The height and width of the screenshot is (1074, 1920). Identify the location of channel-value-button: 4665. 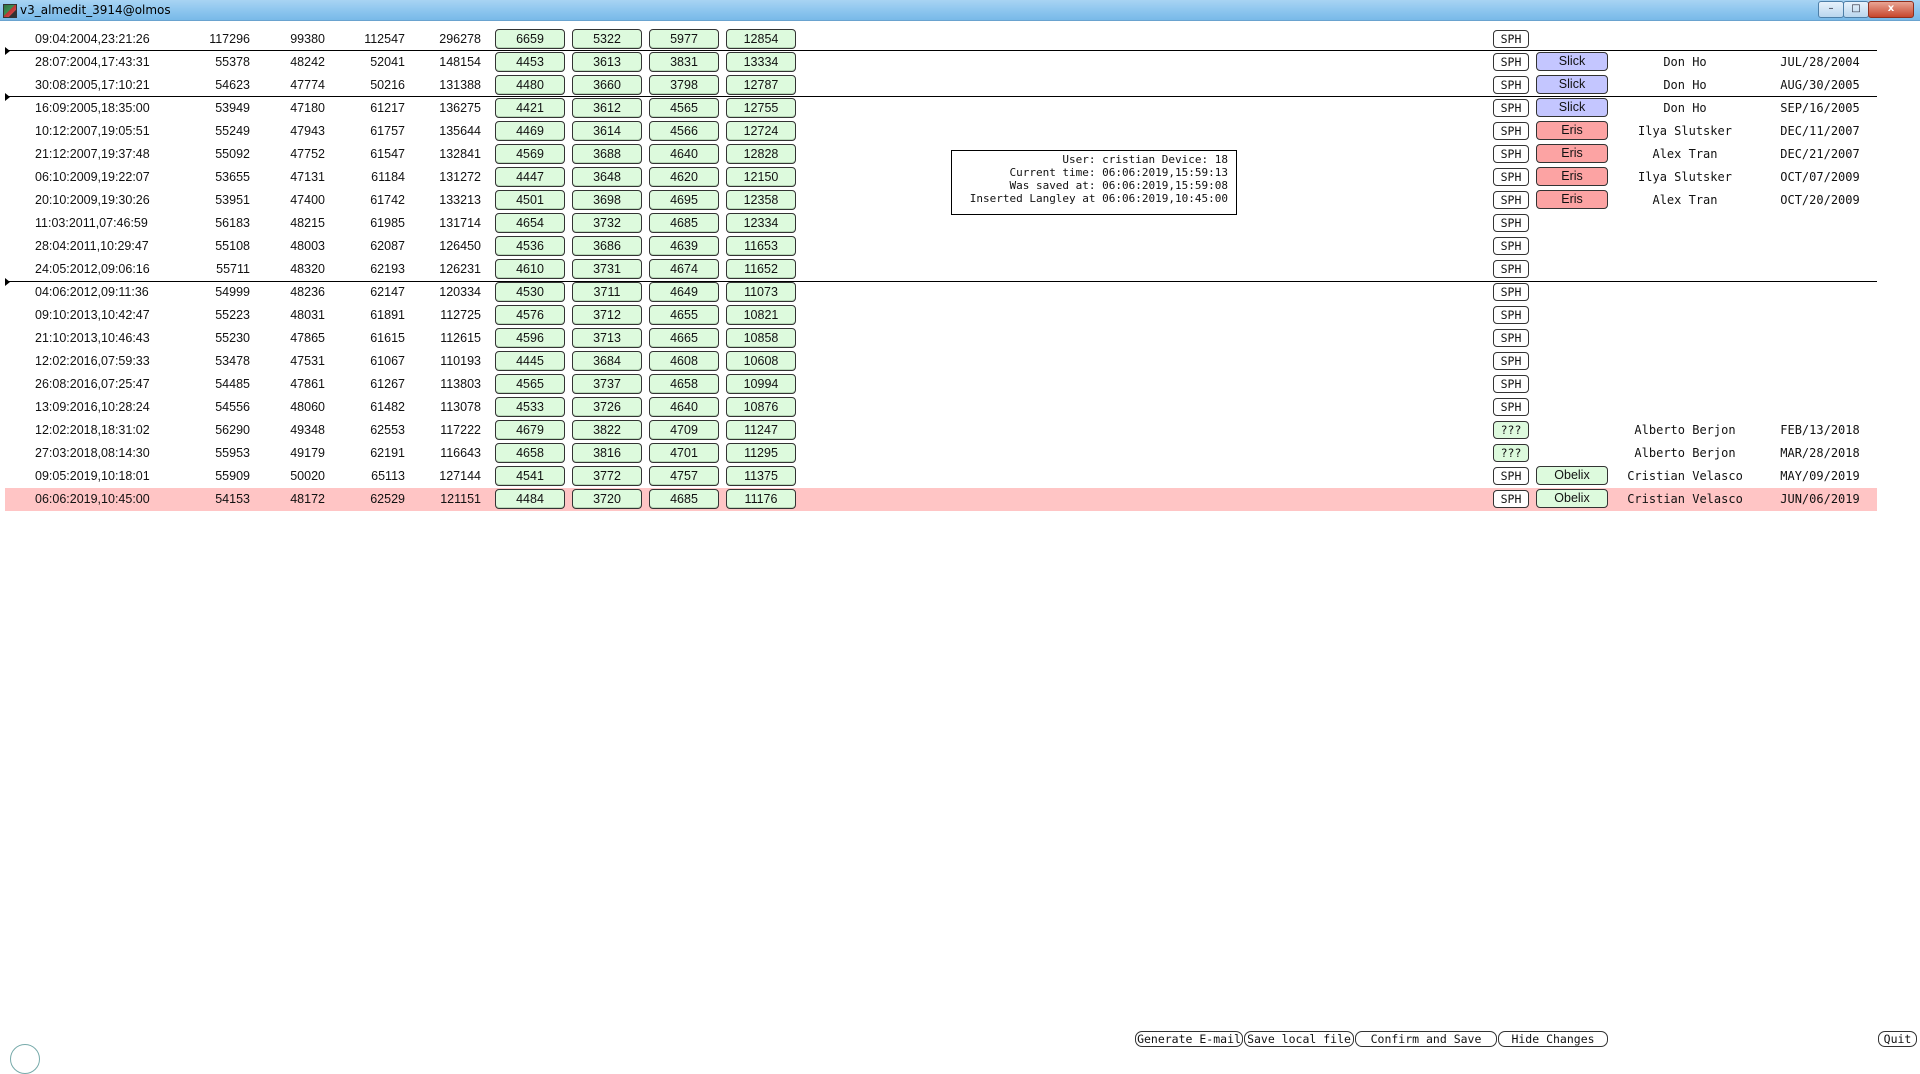
(684, 338).